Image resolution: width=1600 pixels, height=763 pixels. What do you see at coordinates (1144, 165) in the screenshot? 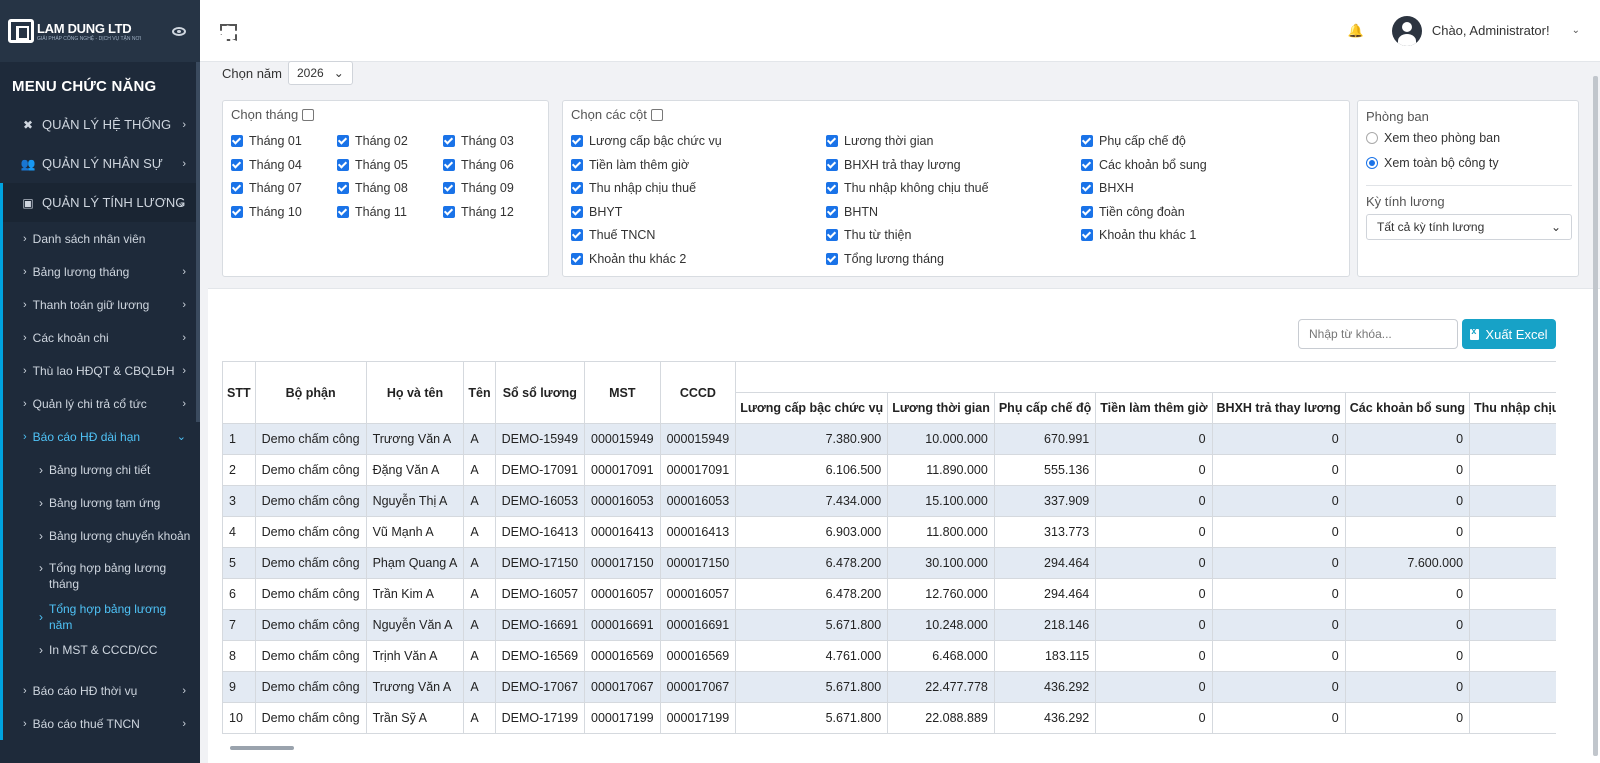
I see `column-checkbox: Các khoản bổ sung` at bounding box center [1144, 165].